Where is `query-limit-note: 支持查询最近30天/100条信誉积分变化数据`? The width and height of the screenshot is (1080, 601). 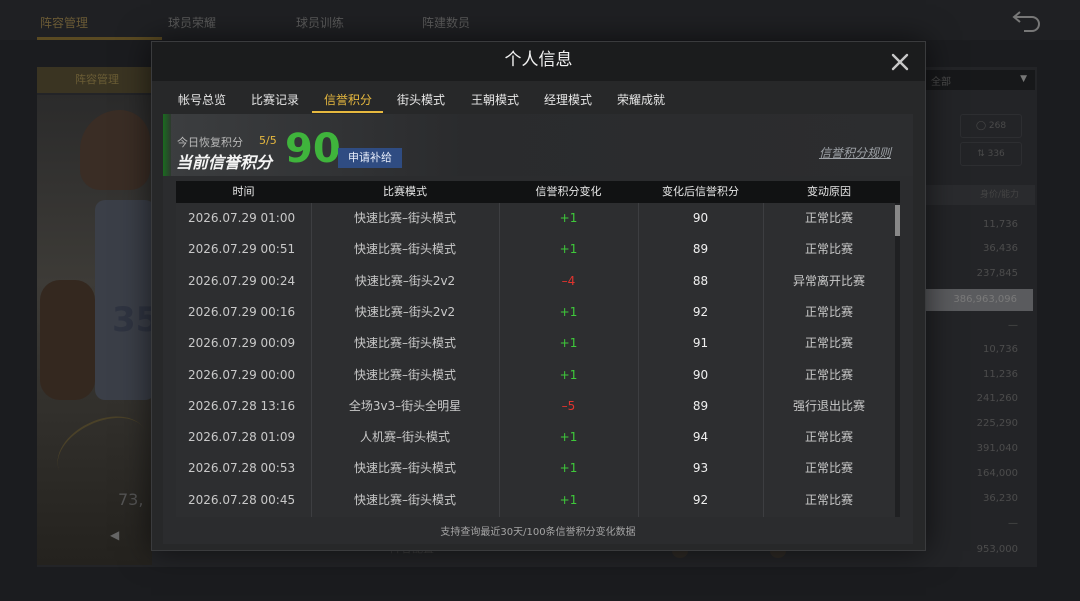 query-limit-note: 支持查询最近30天/100条信誉积分变化数据 is located at coordinates (538, 532).